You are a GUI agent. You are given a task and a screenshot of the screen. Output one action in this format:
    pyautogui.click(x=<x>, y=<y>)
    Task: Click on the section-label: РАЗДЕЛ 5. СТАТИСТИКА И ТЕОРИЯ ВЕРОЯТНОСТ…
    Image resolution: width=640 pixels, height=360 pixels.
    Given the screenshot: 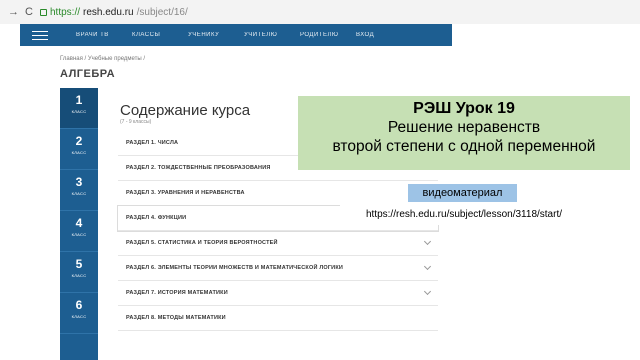 What is the action you would take?
    pyautogui.click(x=202, y=243)
    